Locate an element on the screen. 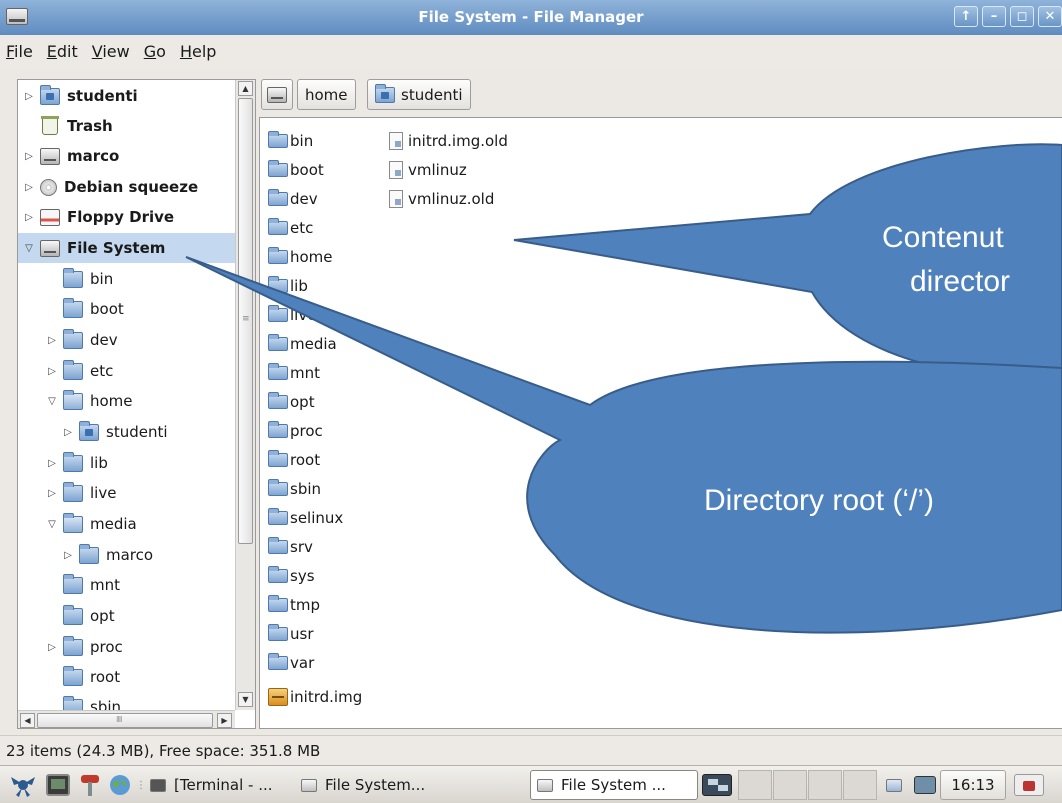  file-item-boot: boot is located at coordinates (296, 170).